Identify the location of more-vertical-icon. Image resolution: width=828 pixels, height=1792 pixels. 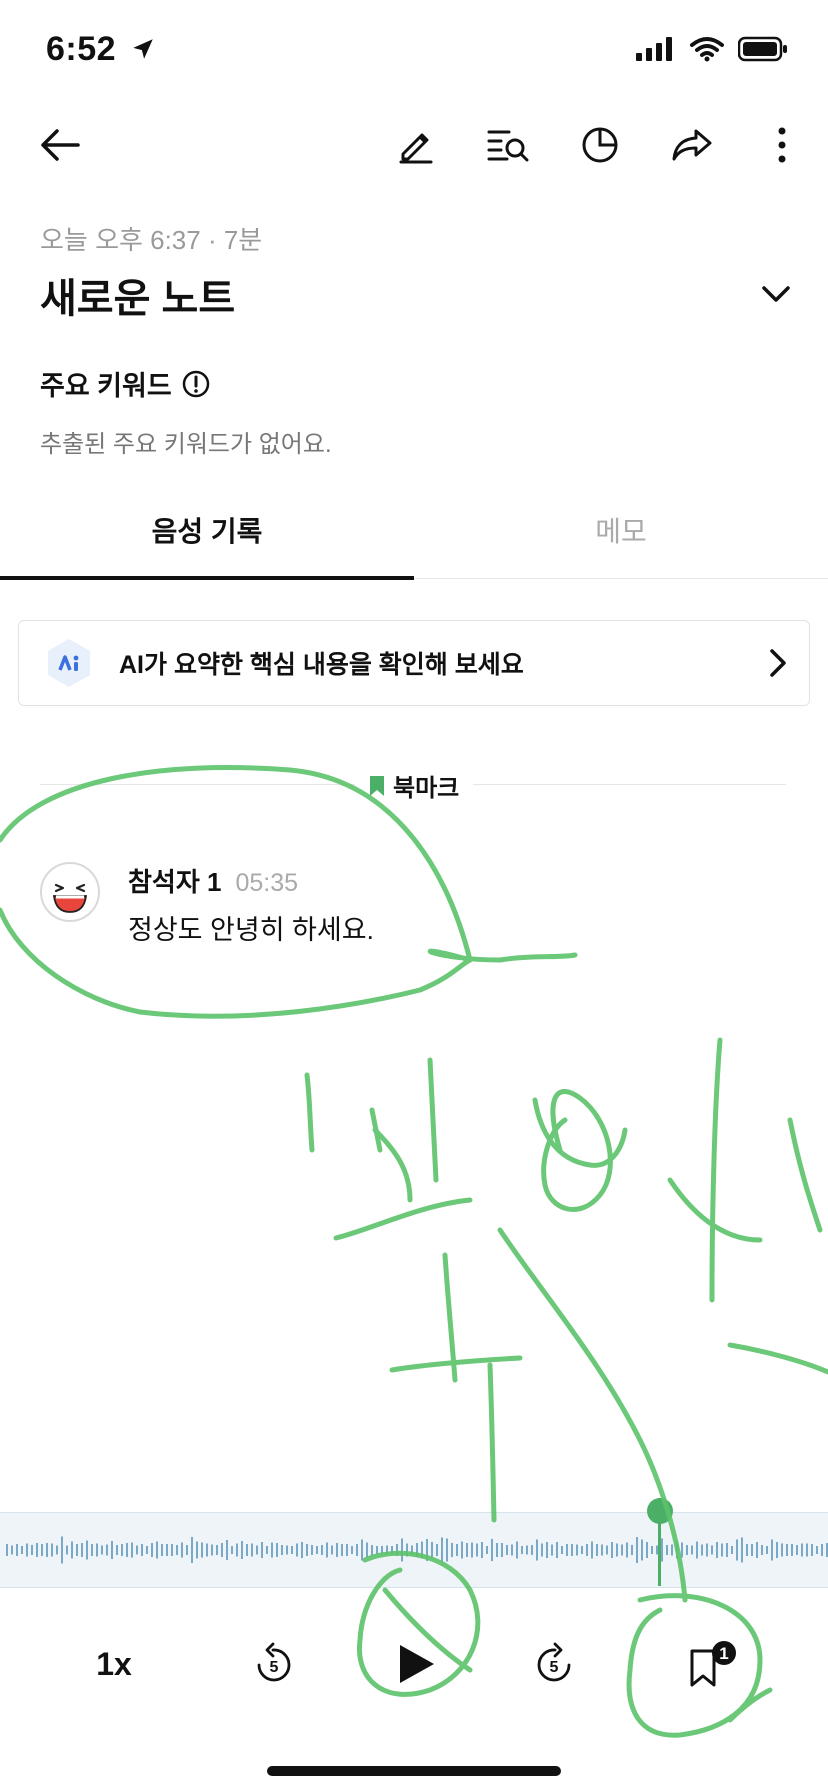
(782, 145).